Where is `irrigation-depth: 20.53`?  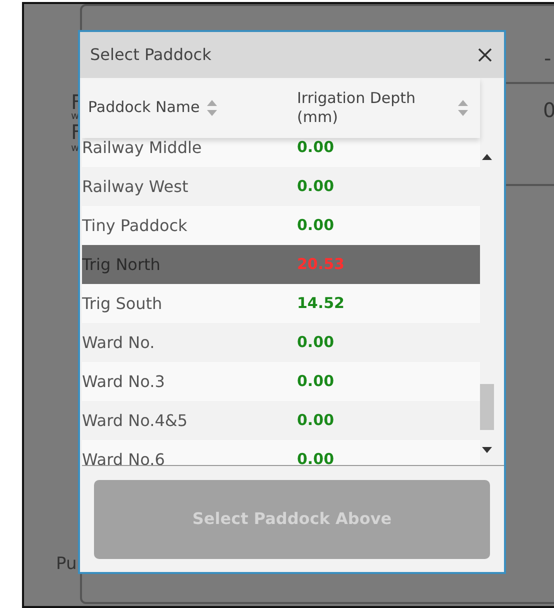
irrigation-depth: 20.53 is located at coordinates (320, 265).